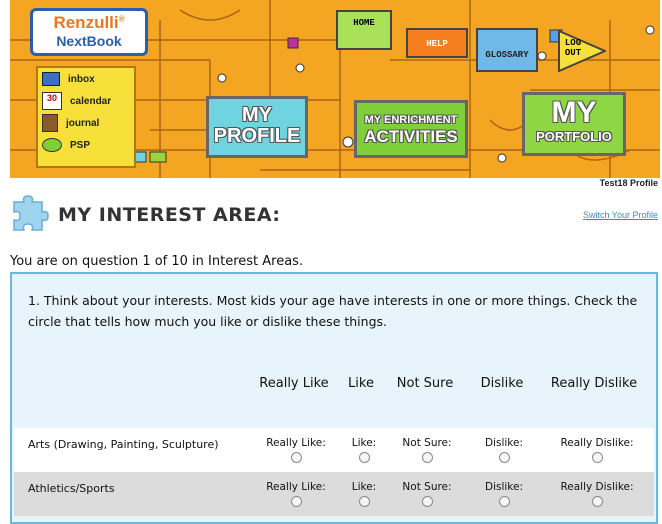  Describe the element at coordinates (91, 101) in the screenshot. I see `quick-link-label: calendar` at that location.